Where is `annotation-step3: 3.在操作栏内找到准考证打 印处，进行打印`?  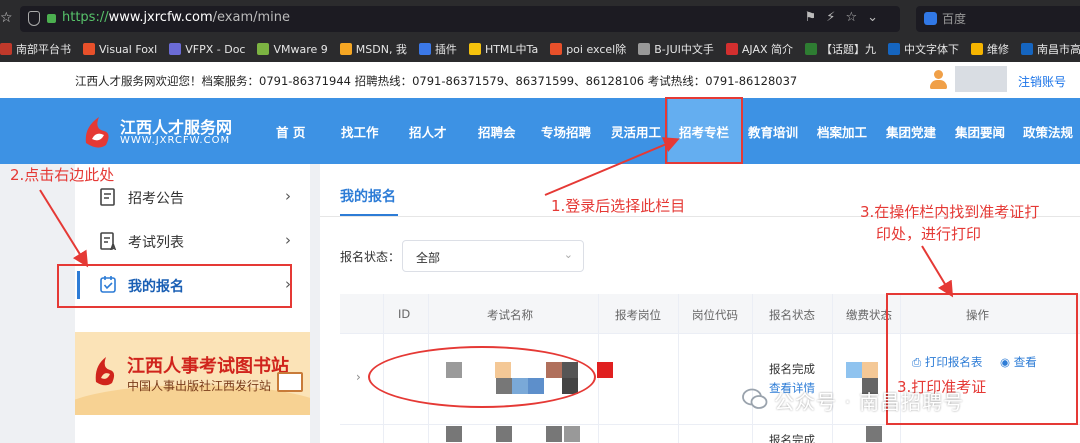 annotation-step3: 3.在操作栏内找到准考证打 印处，进行打印 is located at coordinates (949, 224).